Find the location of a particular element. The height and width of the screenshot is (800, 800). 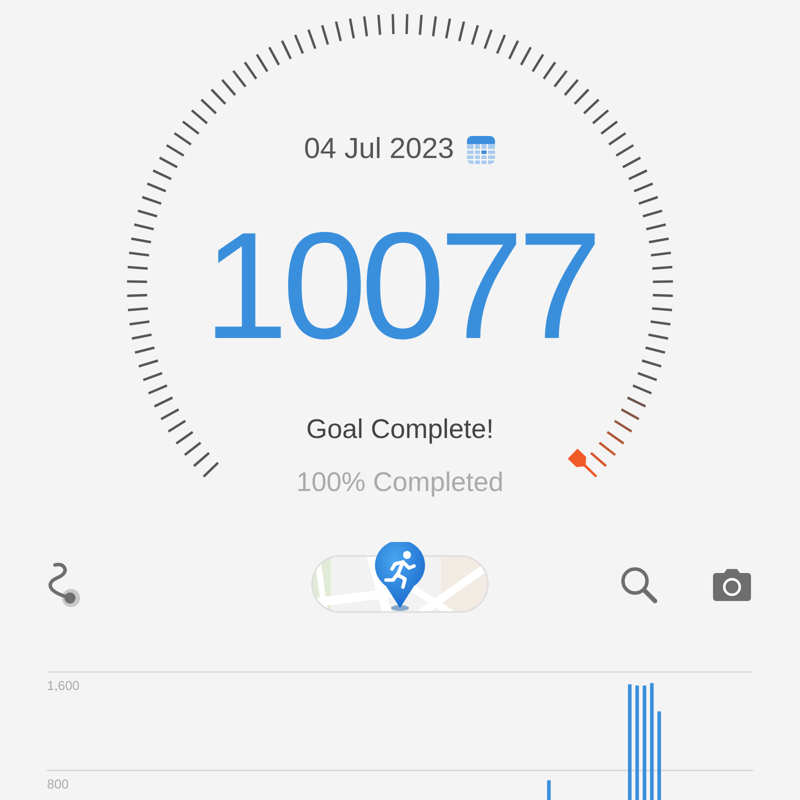

gauge-marker-icon is located at coordinates (579, 460).